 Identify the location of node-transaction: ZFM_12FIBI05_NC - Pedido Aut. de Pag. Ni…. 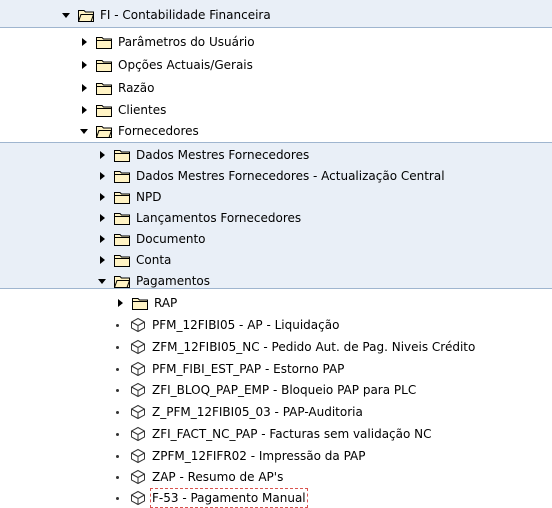
(293, 347).